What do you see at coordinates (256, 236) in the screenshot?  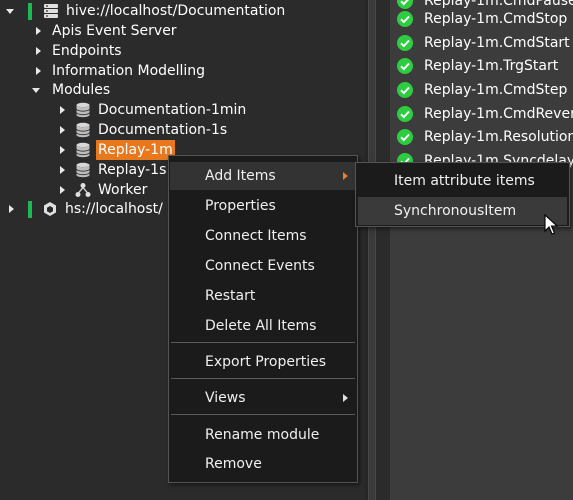 I see `menu-item-label: Connect Items` at bounding box center [256, 236].